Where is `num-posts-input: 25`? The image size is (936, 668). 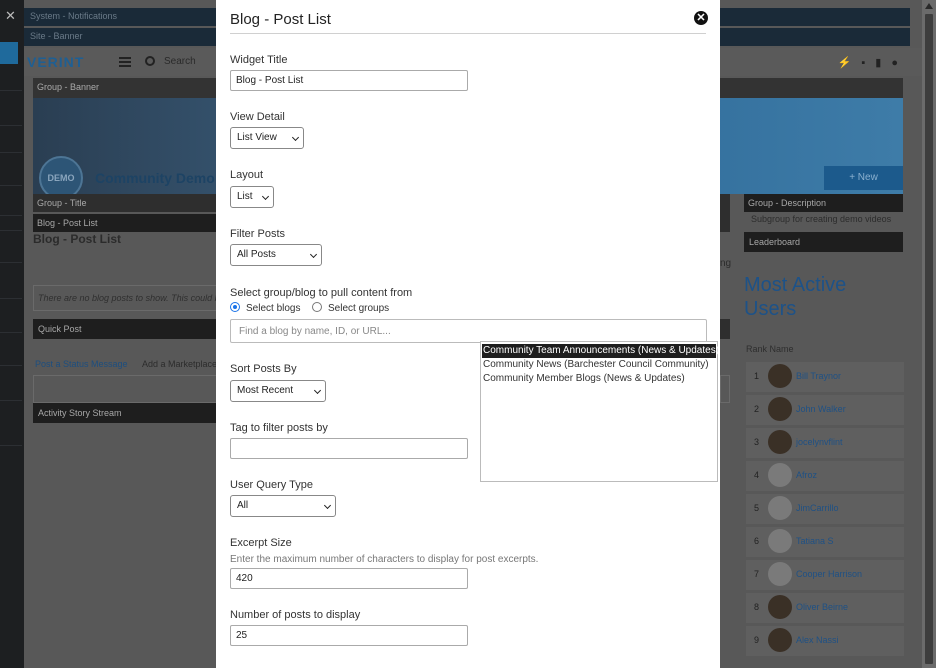
num-posts-input: 25 is located at coordinates (349, 635).